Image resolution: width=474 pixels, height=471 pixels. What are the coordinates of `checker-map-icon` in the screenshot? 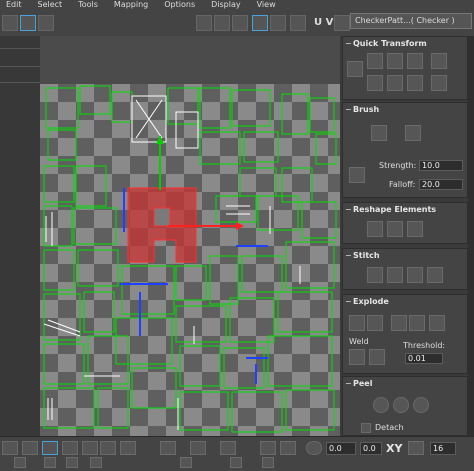 It's located at (260, 23).